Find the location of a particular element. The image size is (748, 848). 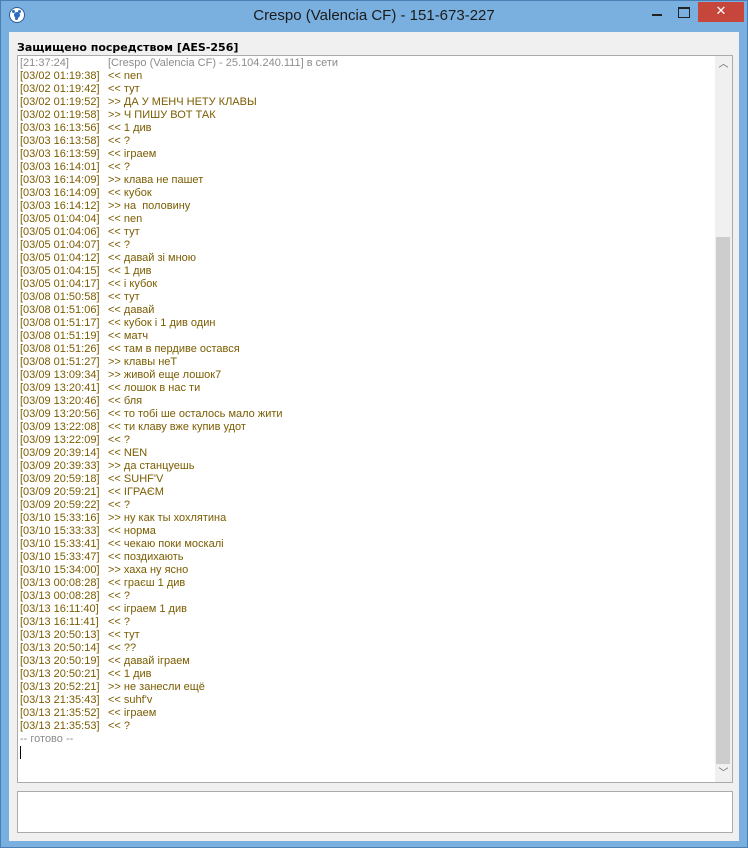

chat-message: [03/03 16:13:56] << 1 див is located at coordinates (365, 128).